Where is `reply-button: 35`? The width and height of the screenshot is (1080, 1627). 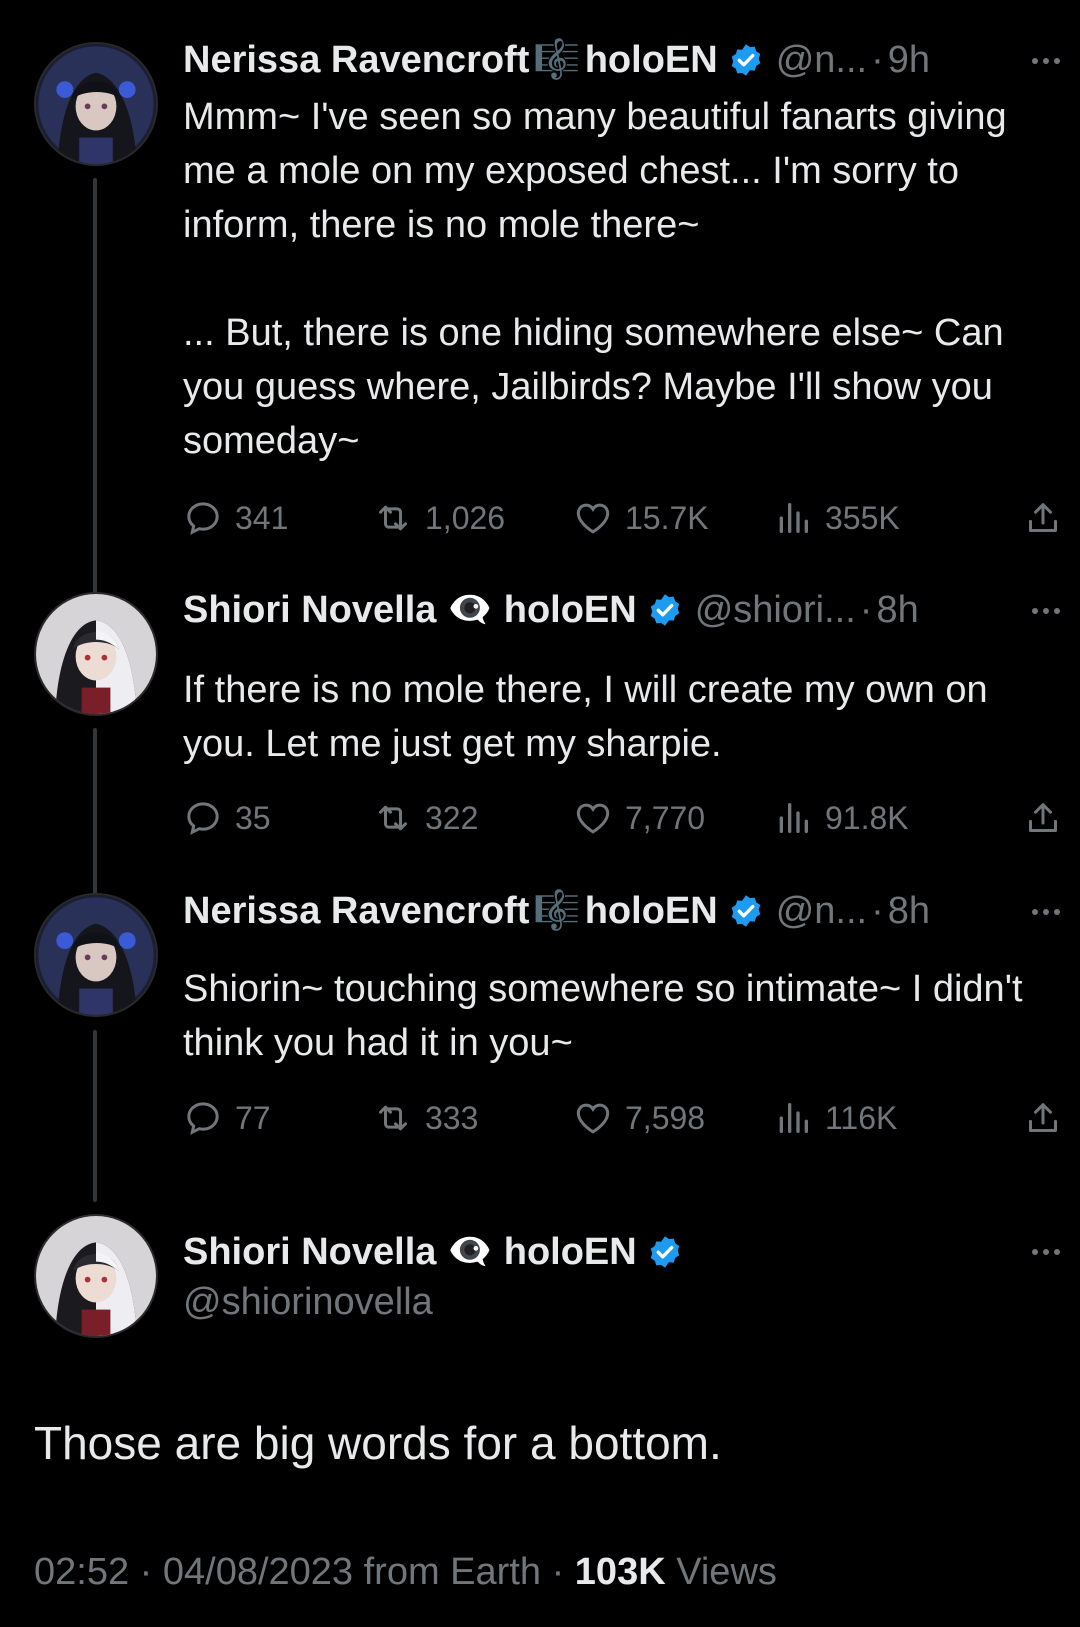
reply-button: 35 is located at coordinates (227, 818).